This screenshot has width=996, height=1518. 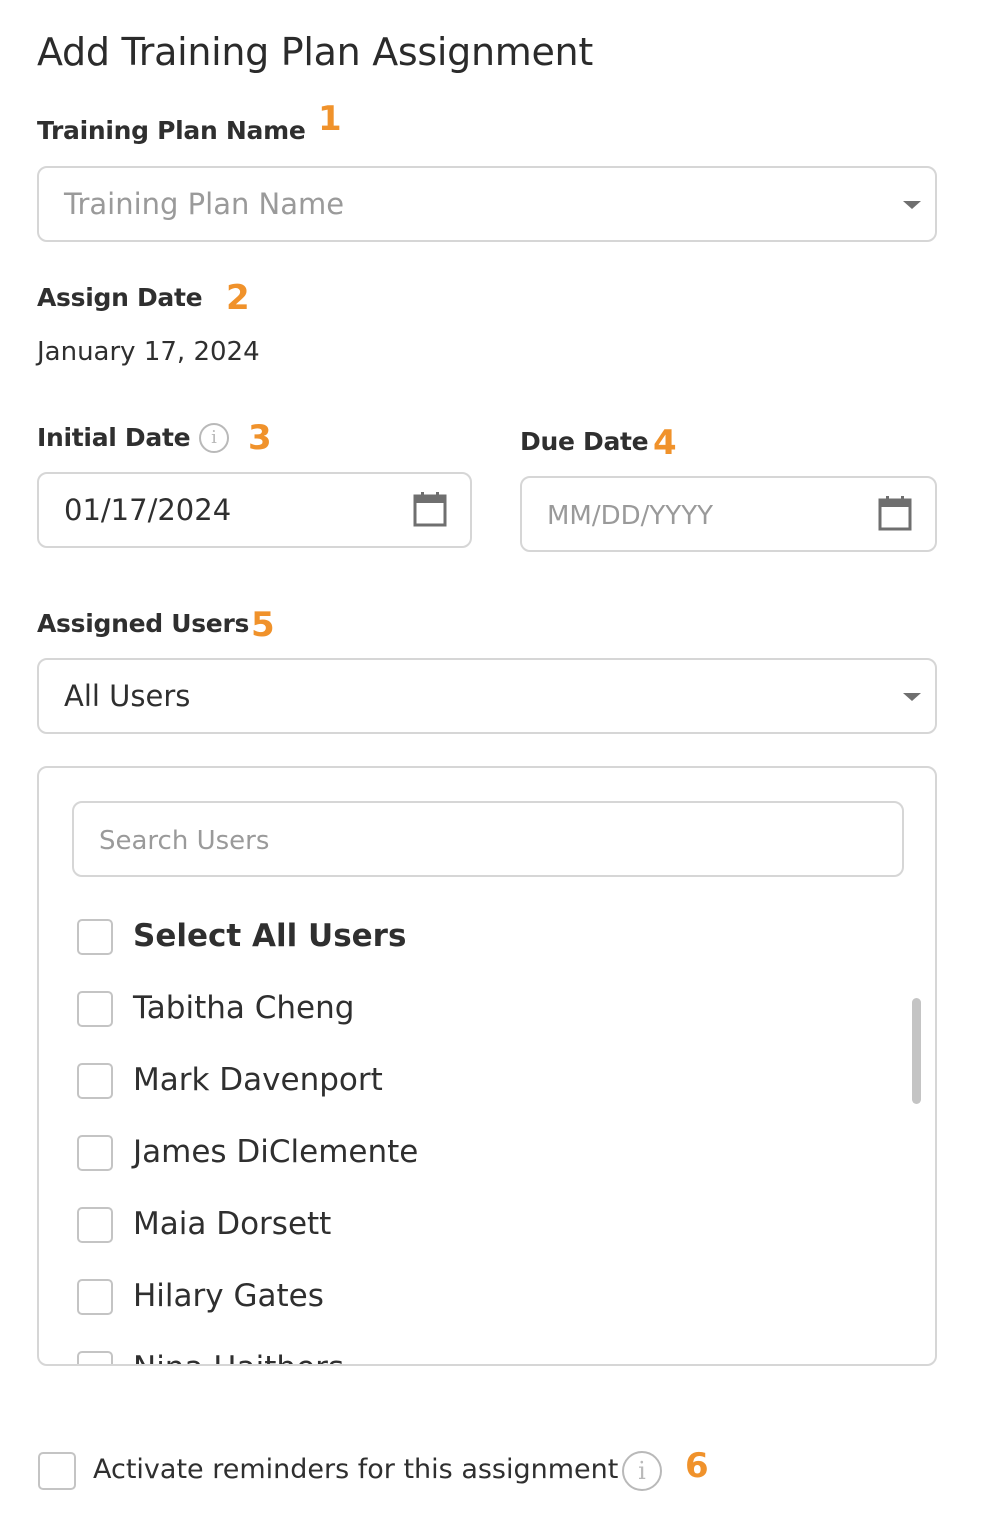 I want to click on training-plan-name-label: Training Plan Name, so click(x=171, y=130).